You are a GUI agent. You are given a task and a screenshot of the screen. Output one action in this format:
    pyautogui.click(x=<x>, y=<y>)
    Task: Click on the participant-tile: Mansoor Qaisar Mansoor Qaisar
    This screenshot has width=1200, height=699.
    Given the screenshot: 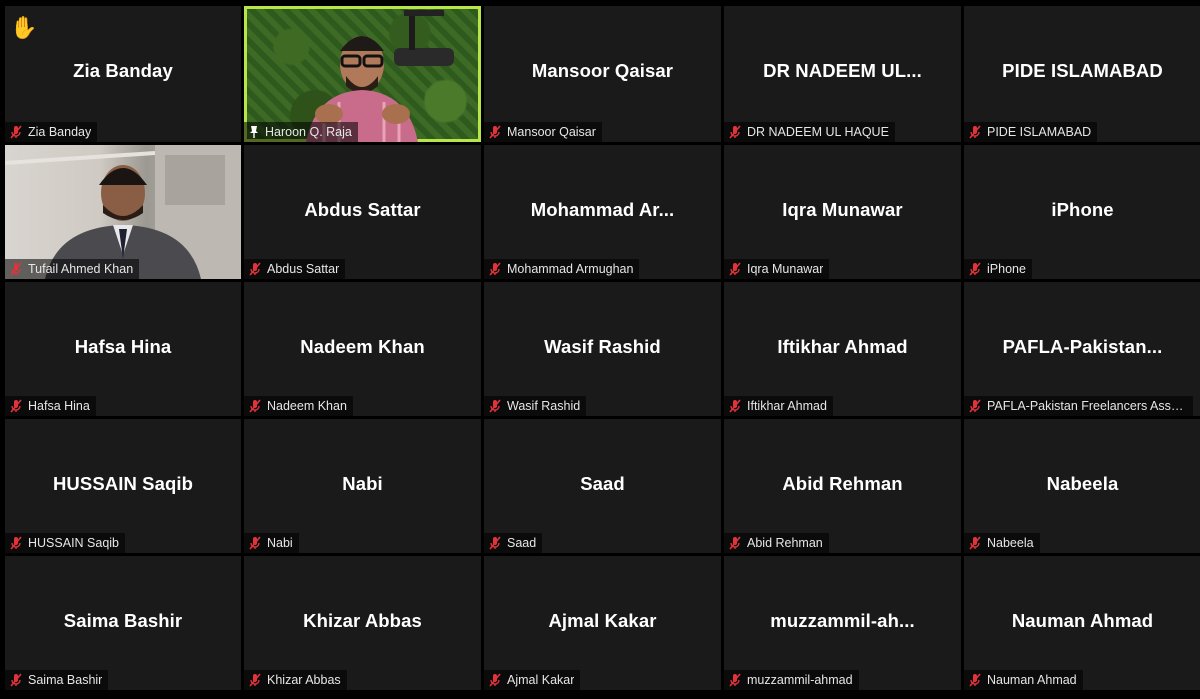 What is the action you would take?
    pyautogui.click(x=602, y=74)
    